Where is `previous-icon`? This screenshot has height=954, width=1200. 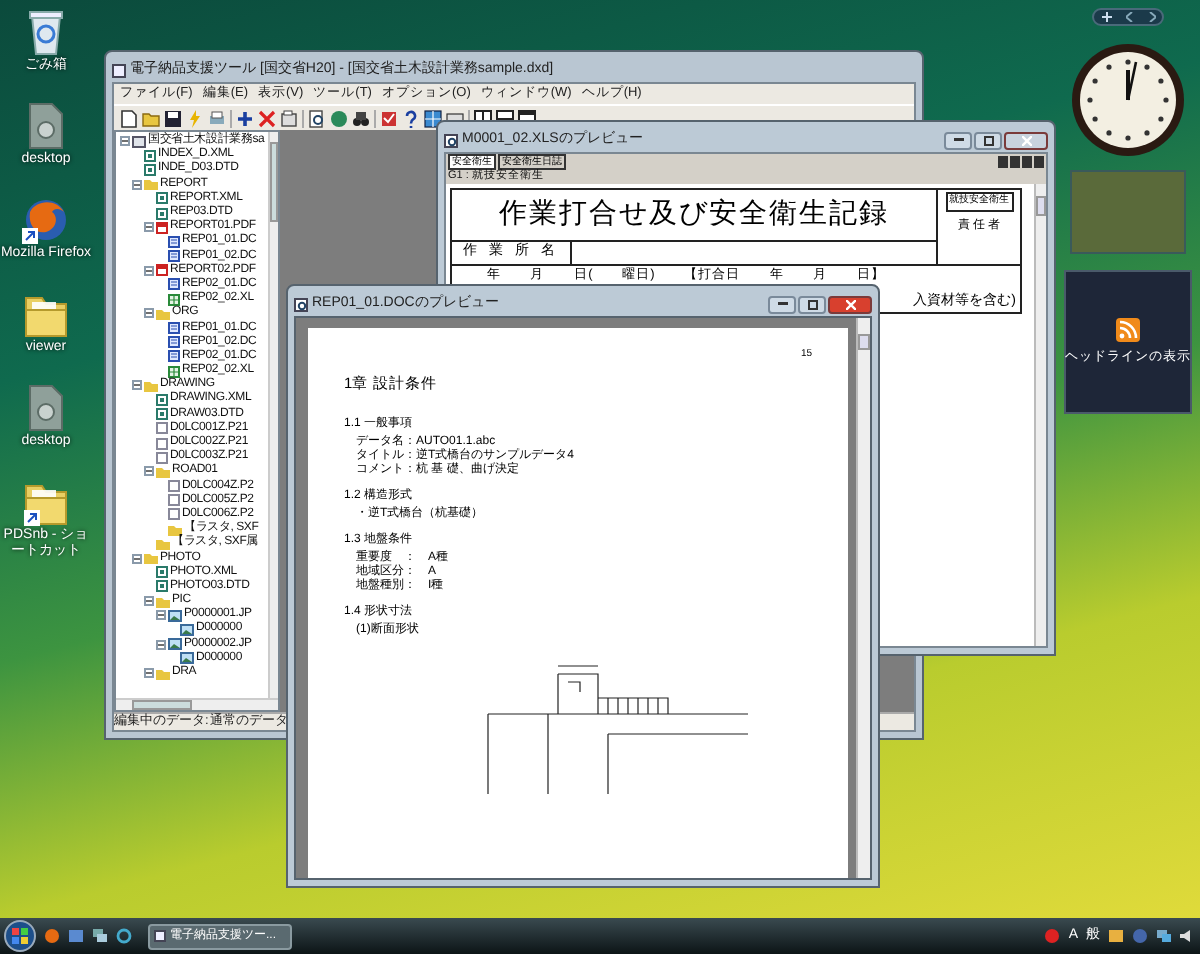 previous-icon is located at coordinates (1129, 17).